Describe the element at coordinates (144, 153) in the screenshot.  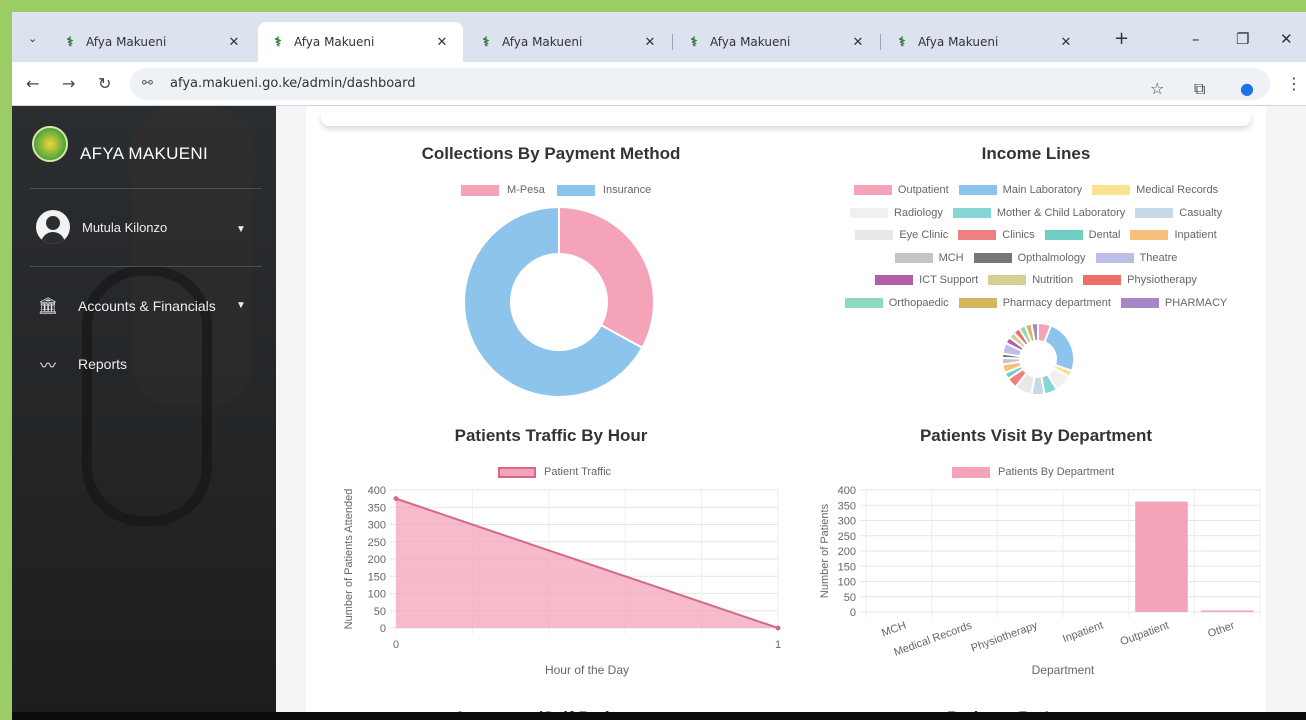
I see `brand-name: AFYA MAKUENI` at that location.